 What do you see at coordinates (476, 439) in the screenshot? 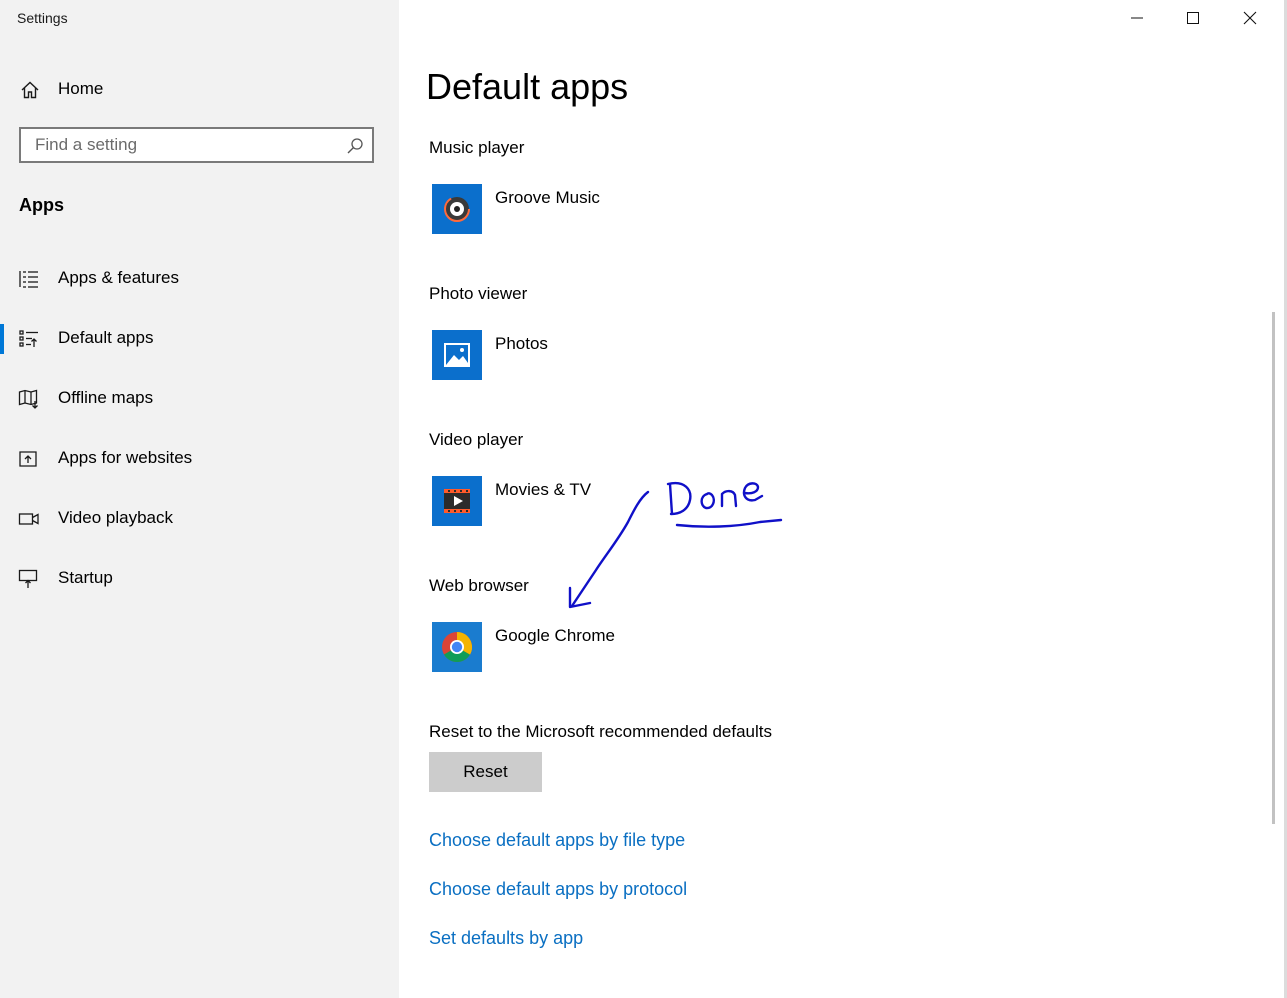
I see `category-label-video: Video player` at bounding box center [476, 439].